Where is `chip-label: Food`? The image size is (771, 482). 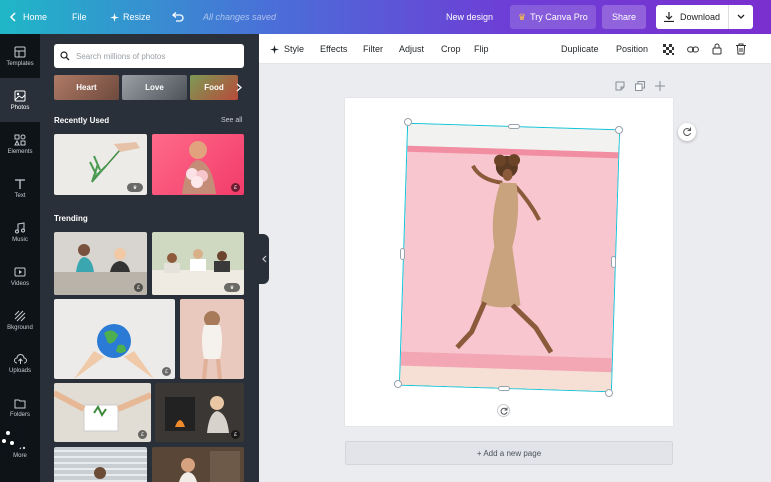
chip-label: Food is located at coordinates (214, 87).